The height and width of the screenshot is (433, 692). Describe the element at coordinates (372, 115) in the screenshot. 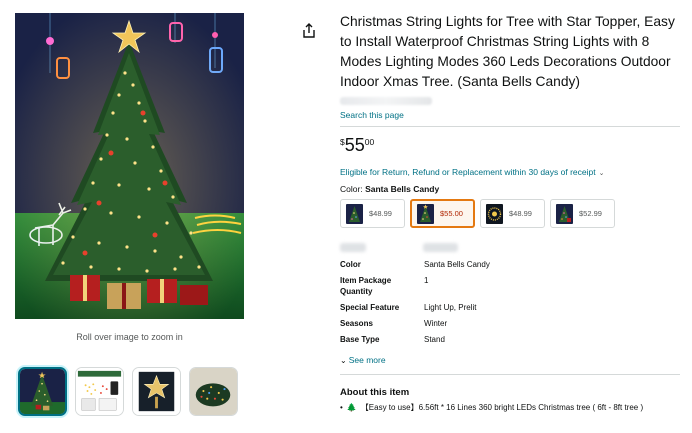

I see `search-page-link: Search this page` at that location.